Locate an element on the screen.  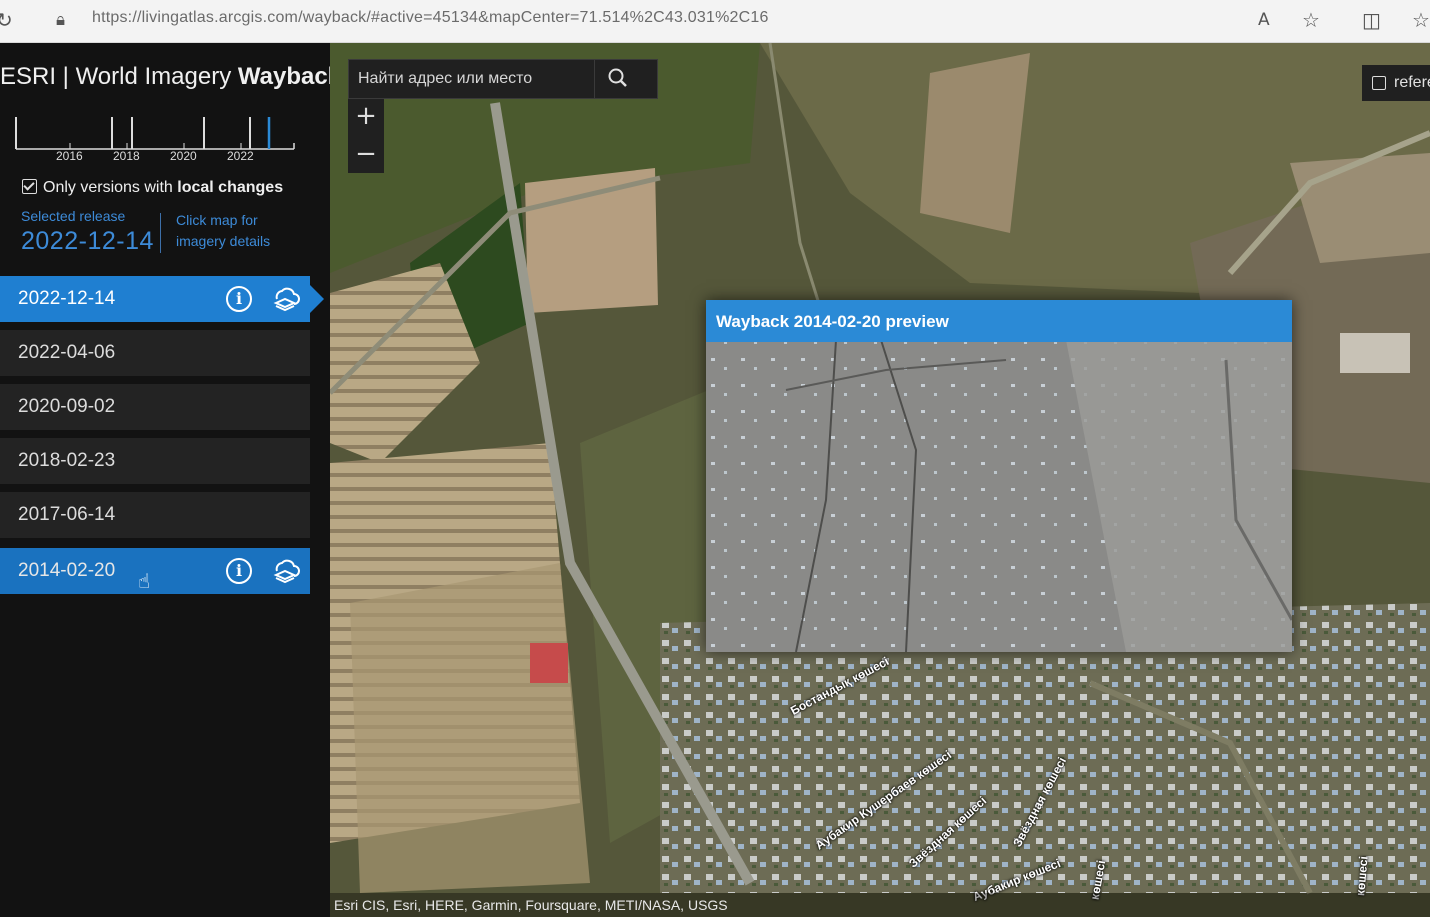
release-date: 2020-09-02 is located at coordinates (67, 406).